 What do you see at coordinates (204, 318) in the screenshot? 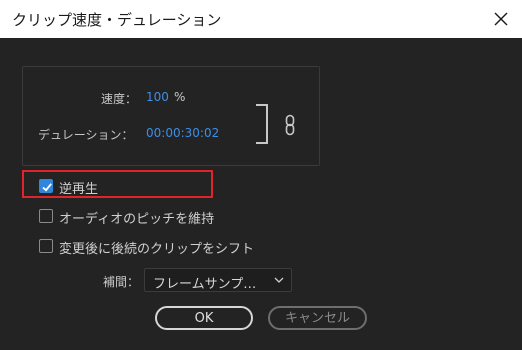
I see `ok-button: OK` at bounding box center [204, 318].